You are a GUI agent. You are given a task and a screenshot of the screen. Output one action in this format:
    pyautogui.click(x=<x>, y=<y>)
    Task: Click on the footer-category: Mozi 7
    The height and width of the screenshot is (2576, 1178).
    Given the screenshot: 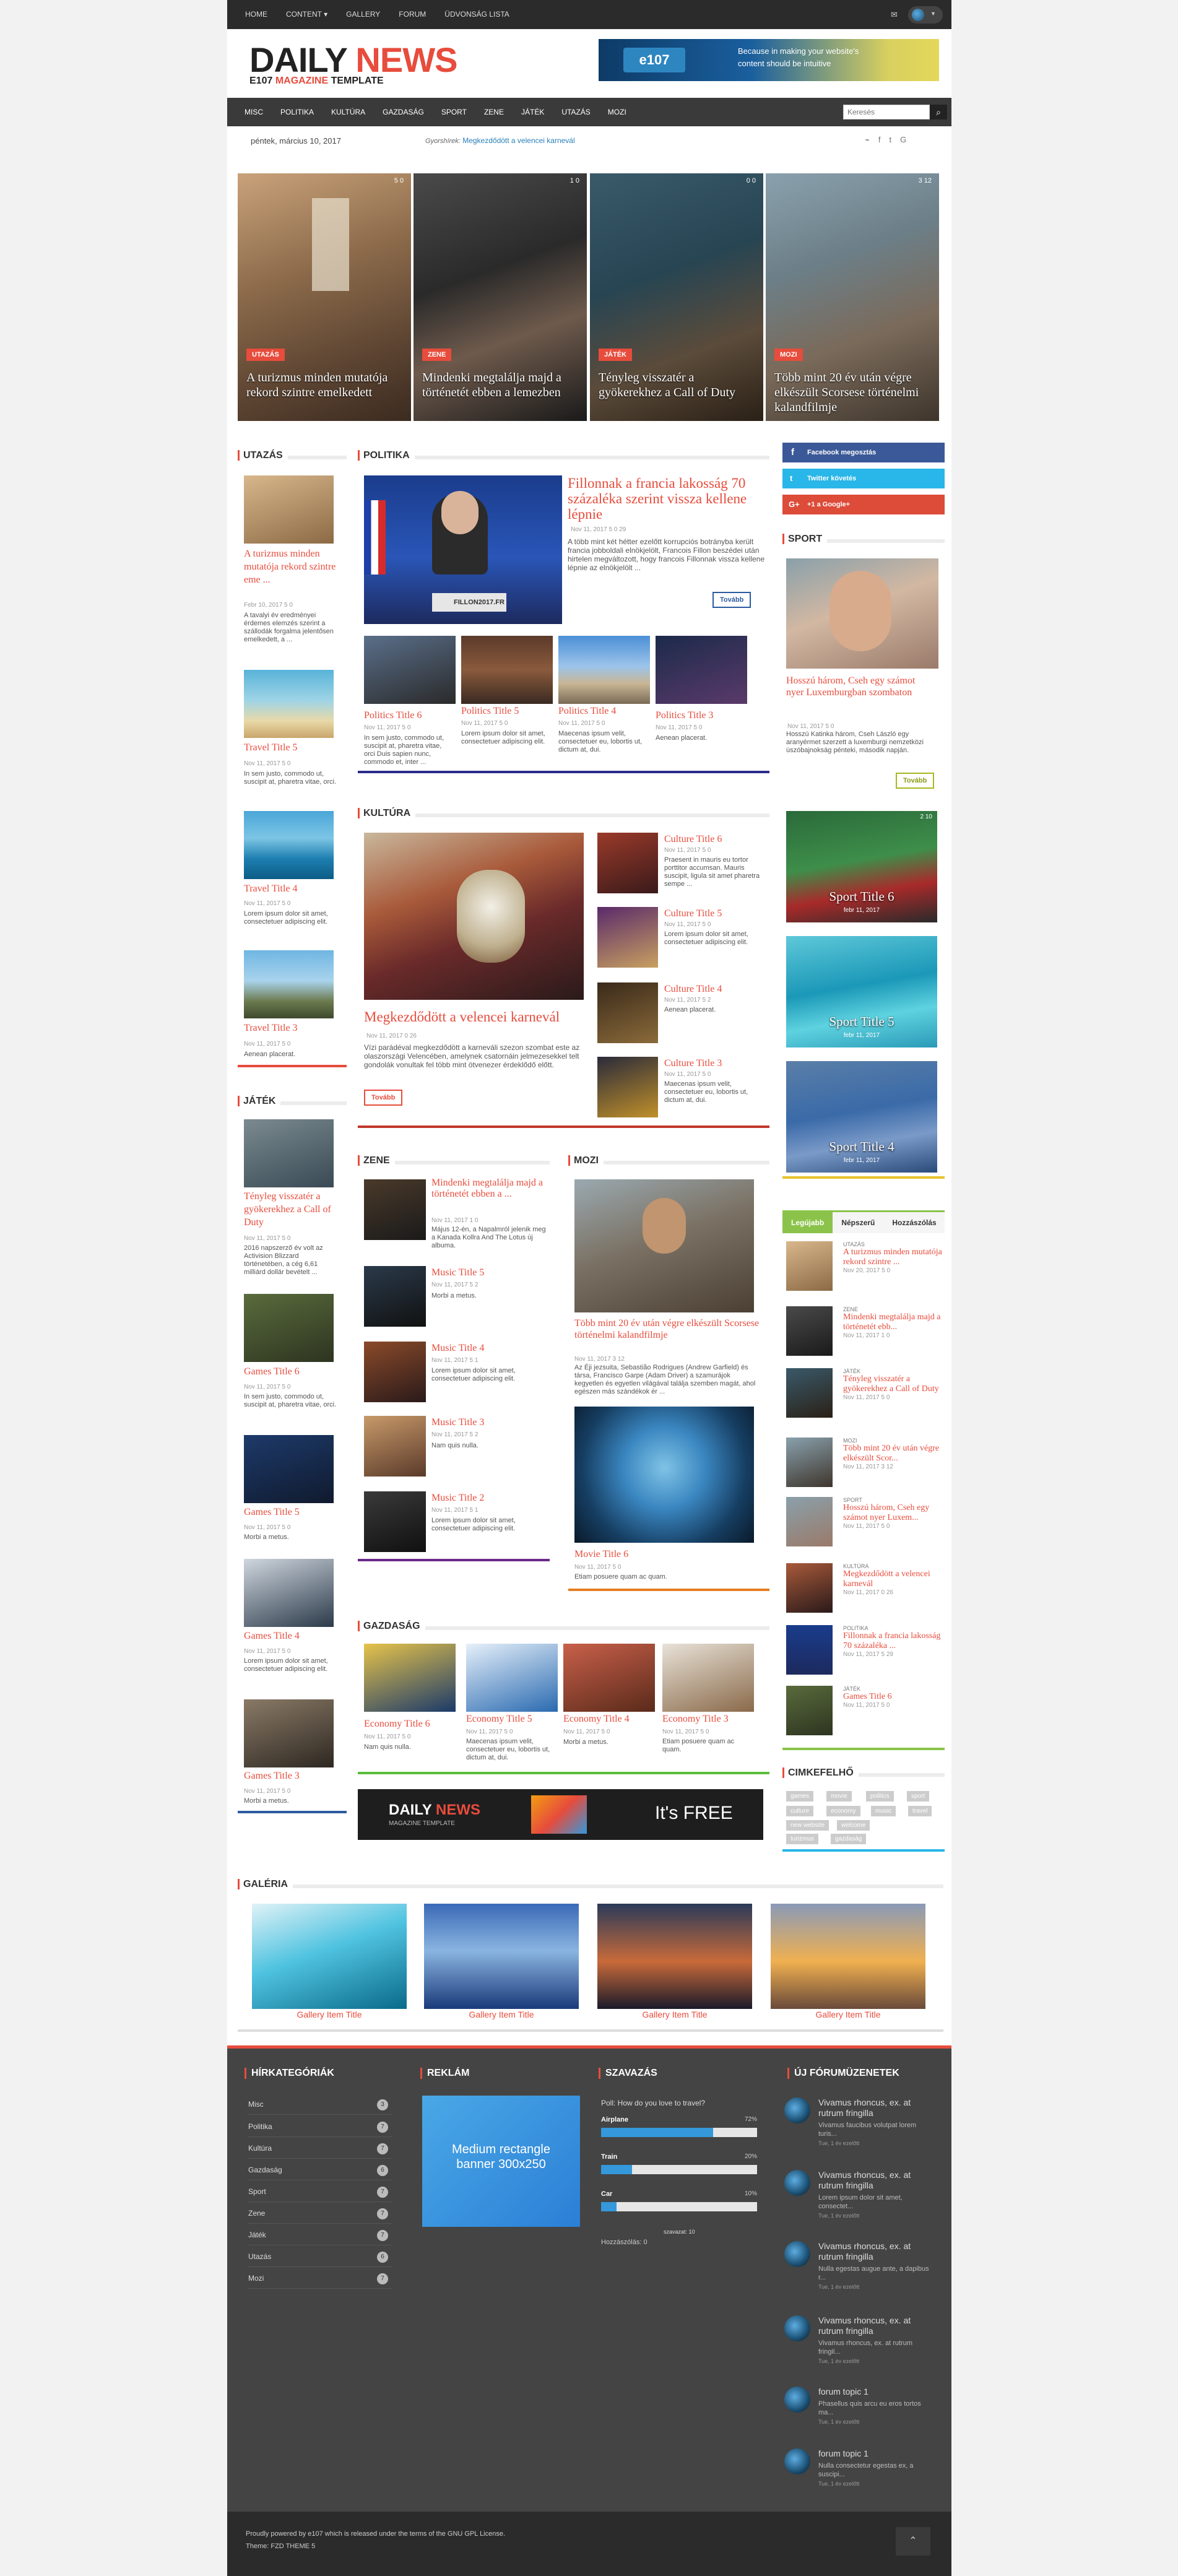 What is the action you would take?
    pyautogui.click(x=320, y=2278)
    